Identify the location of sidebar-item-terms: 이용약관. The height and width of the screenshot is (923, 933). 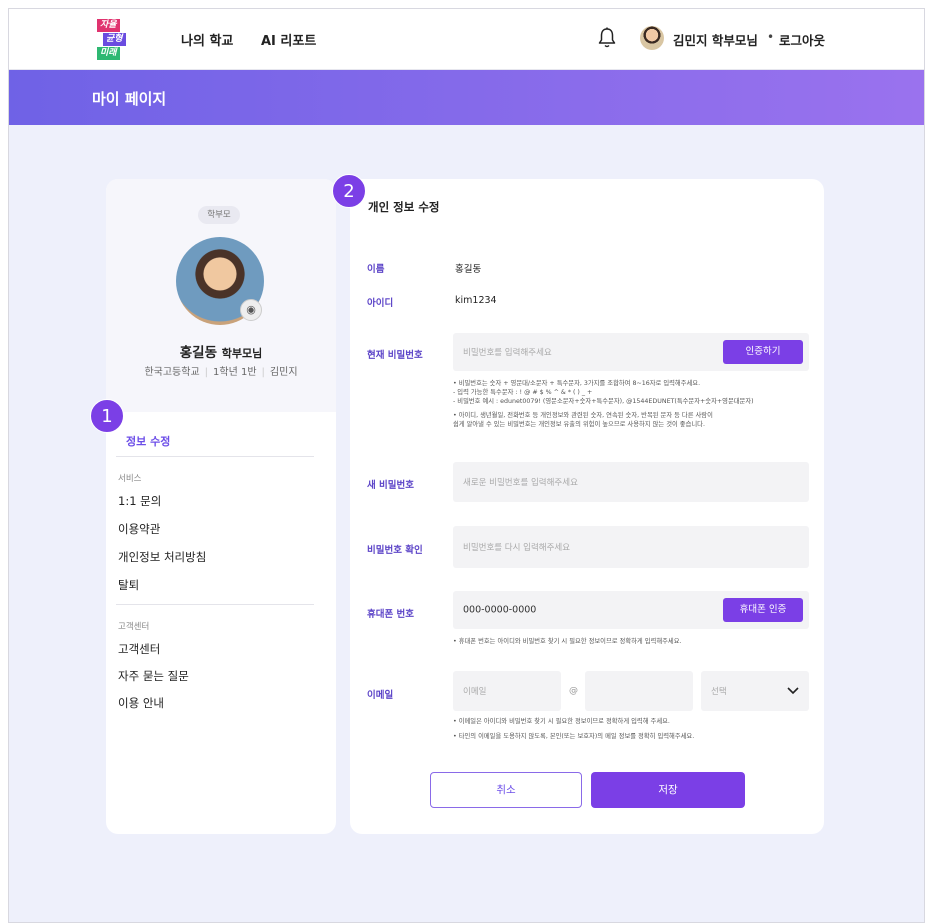
(139, 529).